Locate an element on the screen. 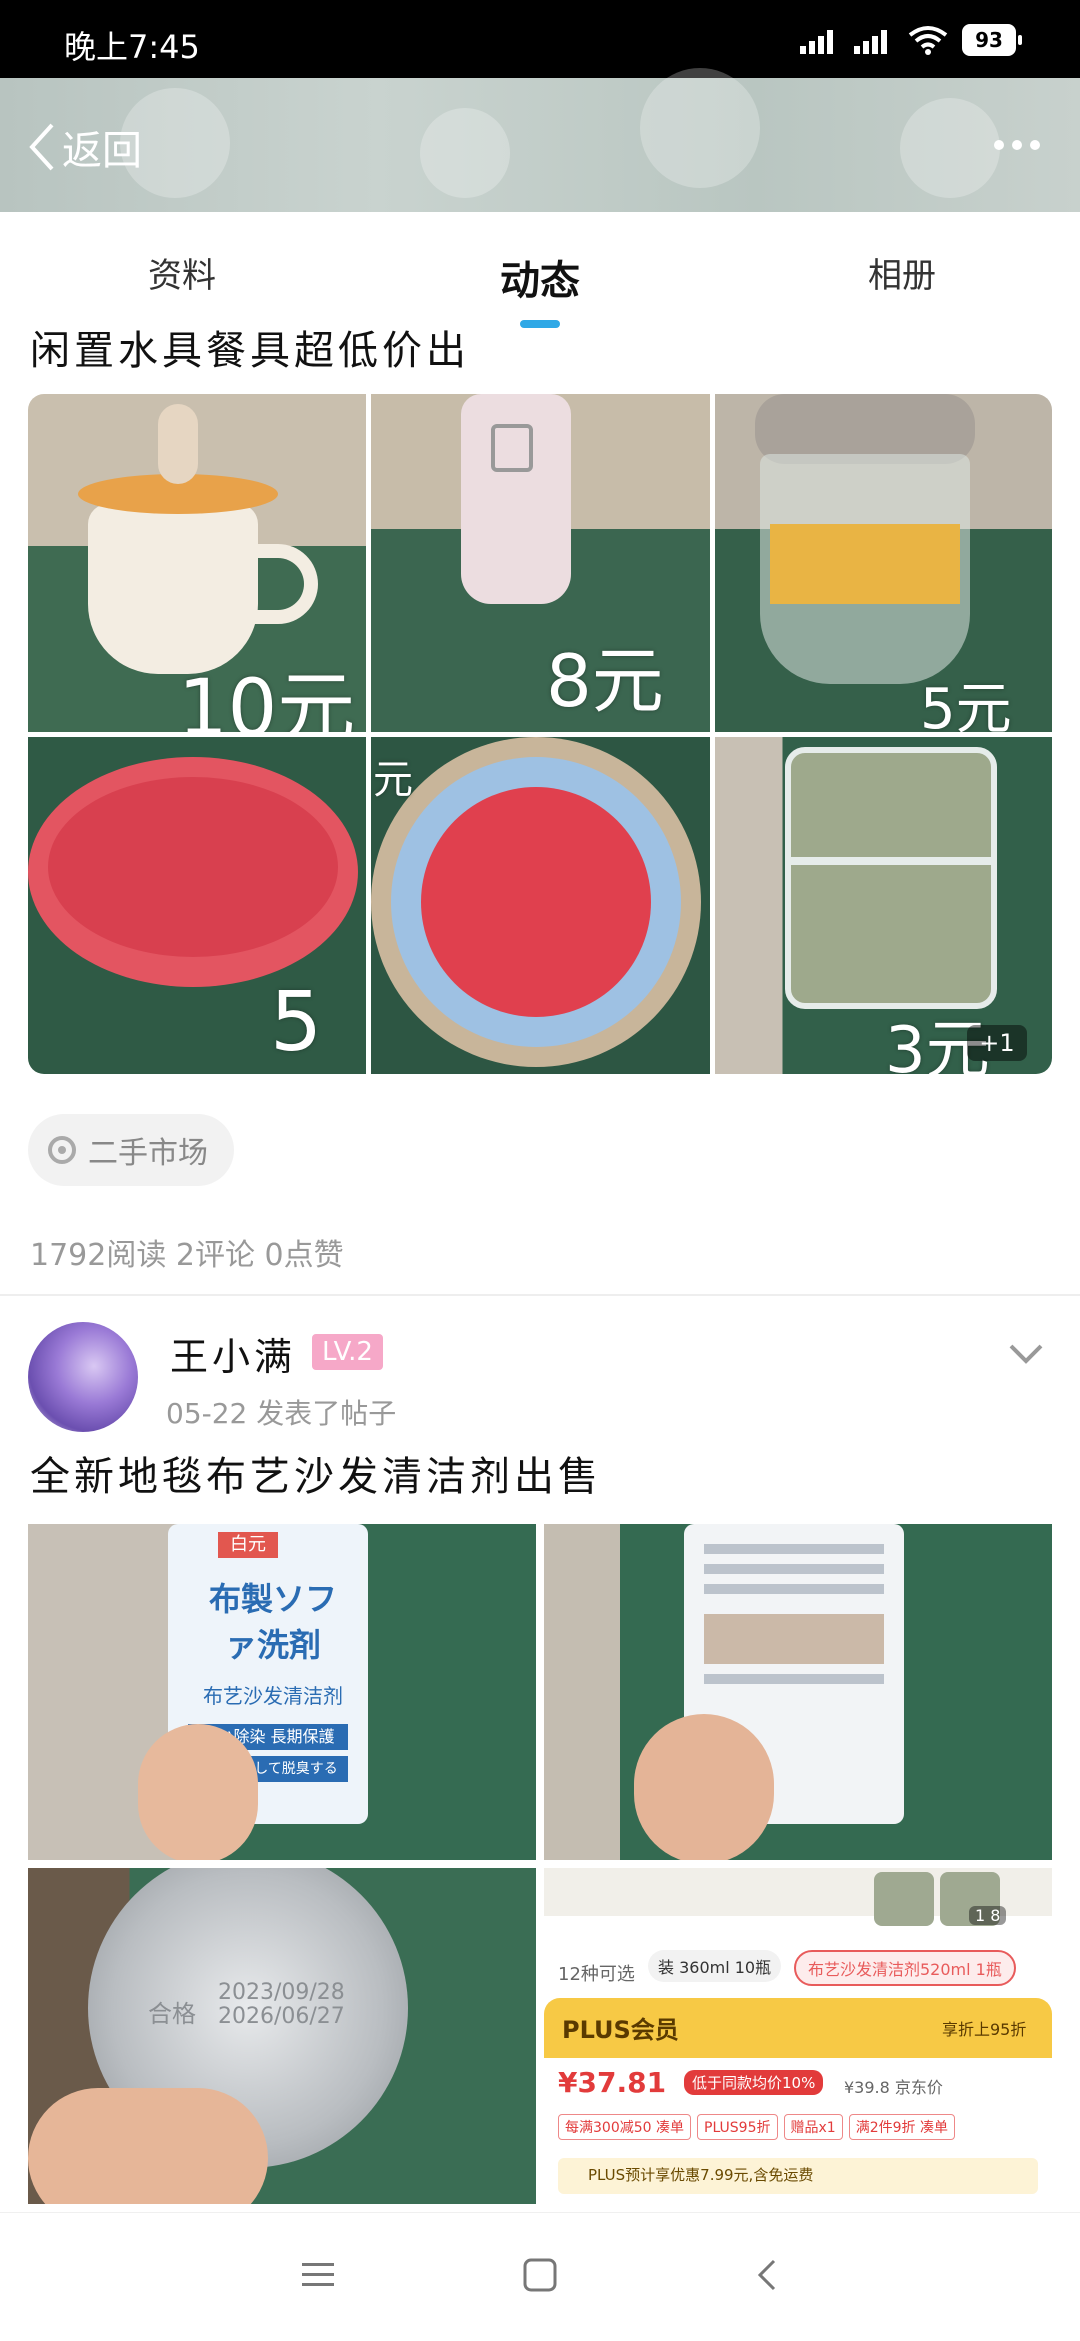 Image resolution: width=1080 pixels, height=2341 pixels. tab-indicator is located at coordinates (540, 324).